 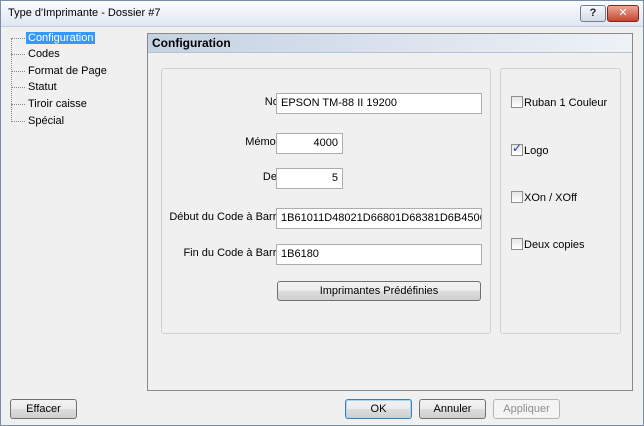 I want to click on delai-field: 5, so click(x=309, y=178).